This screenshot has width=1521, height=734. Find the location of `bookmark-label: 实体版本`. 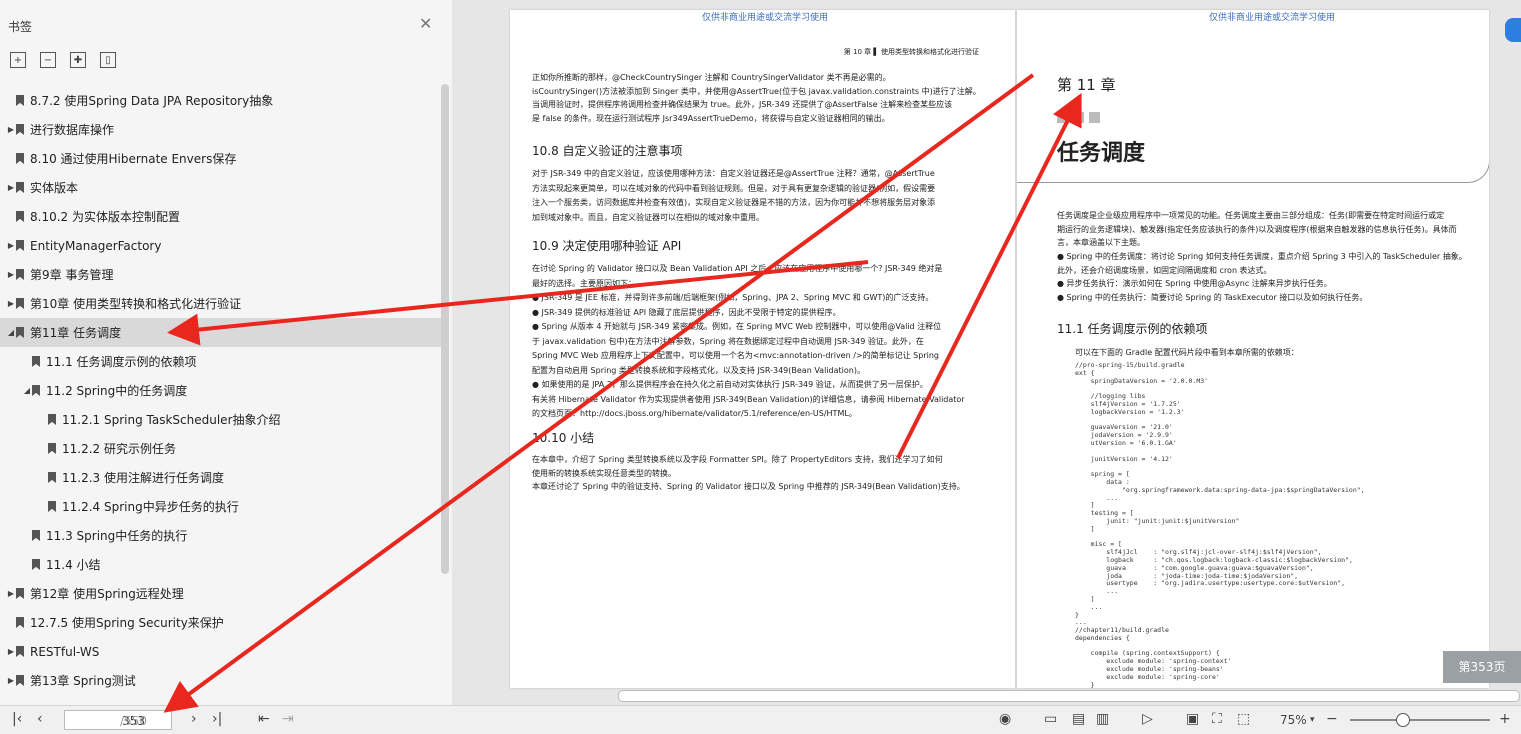

bookmark-label: 实体版本 is located at coordinates (54, 188).